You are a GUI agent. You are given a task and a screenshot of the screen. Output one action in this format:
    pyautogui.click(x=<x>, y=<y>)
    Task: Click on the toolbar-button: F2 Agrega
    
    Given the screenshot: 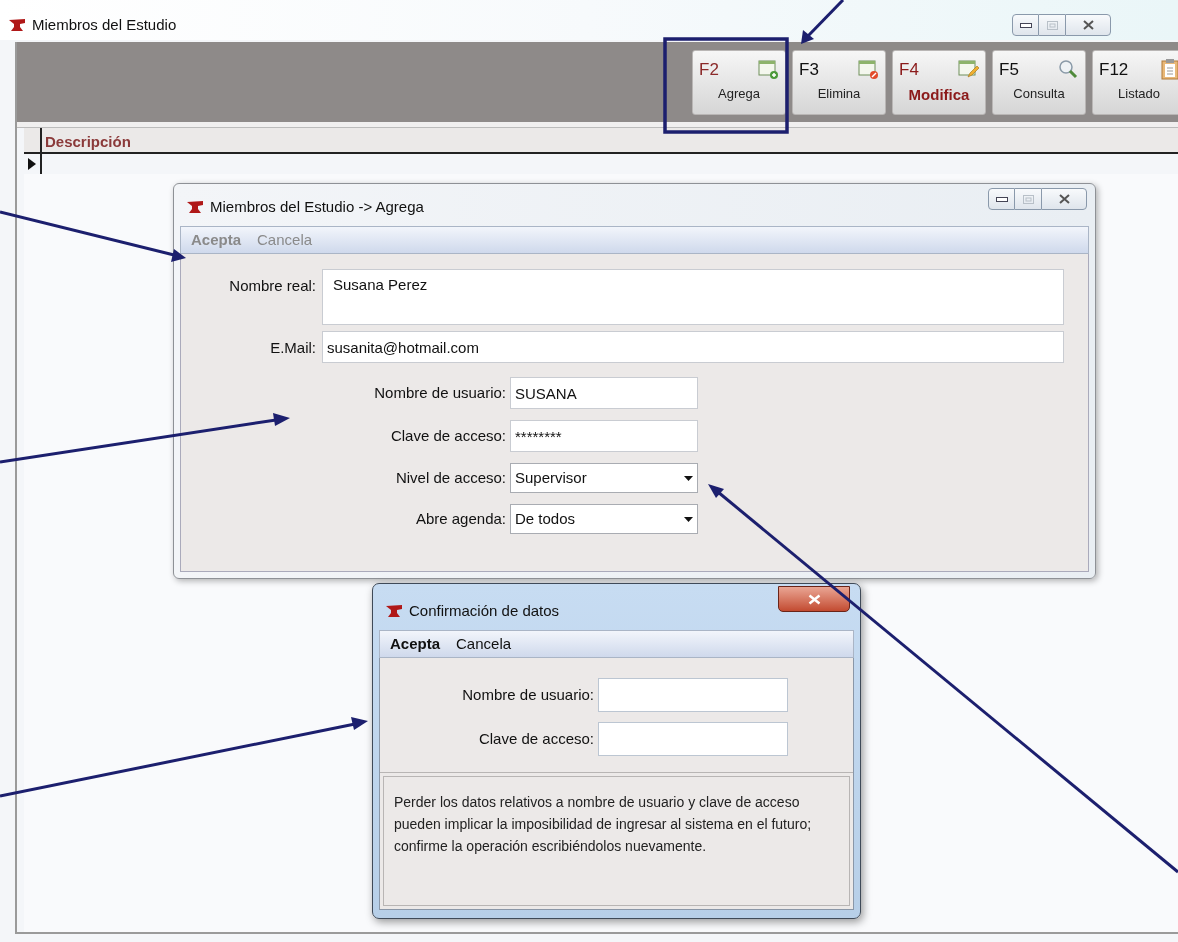 What is the action you would take?
    pyautogui.click(x=739, y=82)
    